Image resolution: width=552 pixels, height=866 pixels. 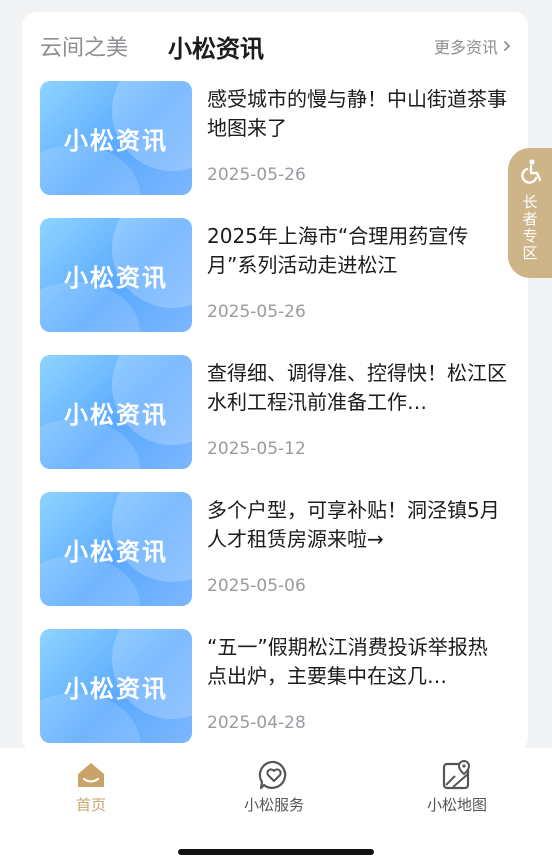 What do you see at coordinates (216, 46) in the screenshot?
I see `tab-xiaosong-news: 小松资讯` at bounding box center [216, 46].